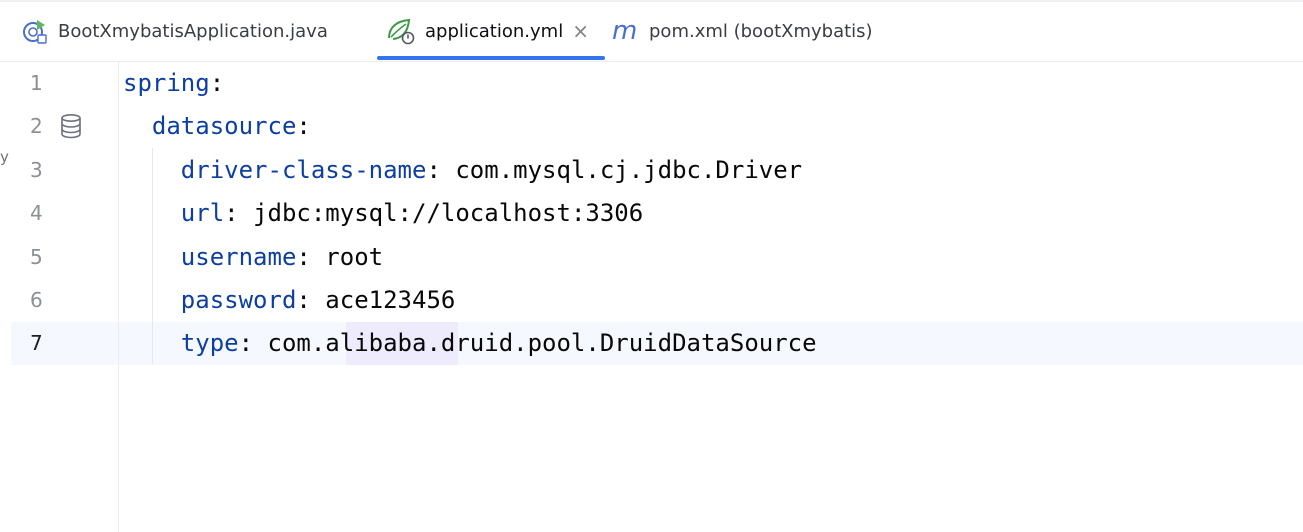  I want to click on yaml-value: root, so click(354, 257).